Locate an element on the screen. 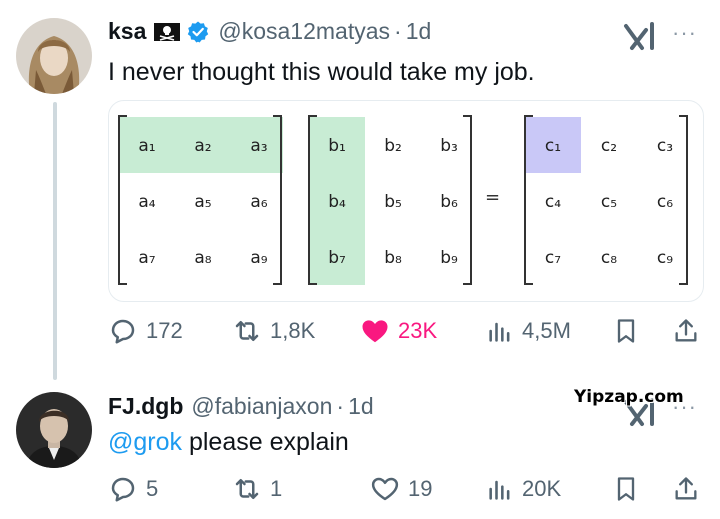 The image size is (720, 519). matrix-cell-c: c₄ is located at coordinates (553, 202).